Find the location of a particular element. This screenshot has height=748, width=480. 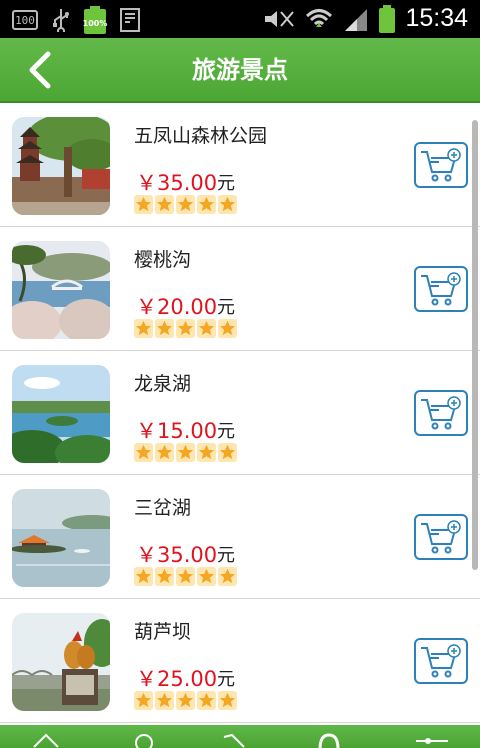

document-icon is located at coordinates (130, 20).